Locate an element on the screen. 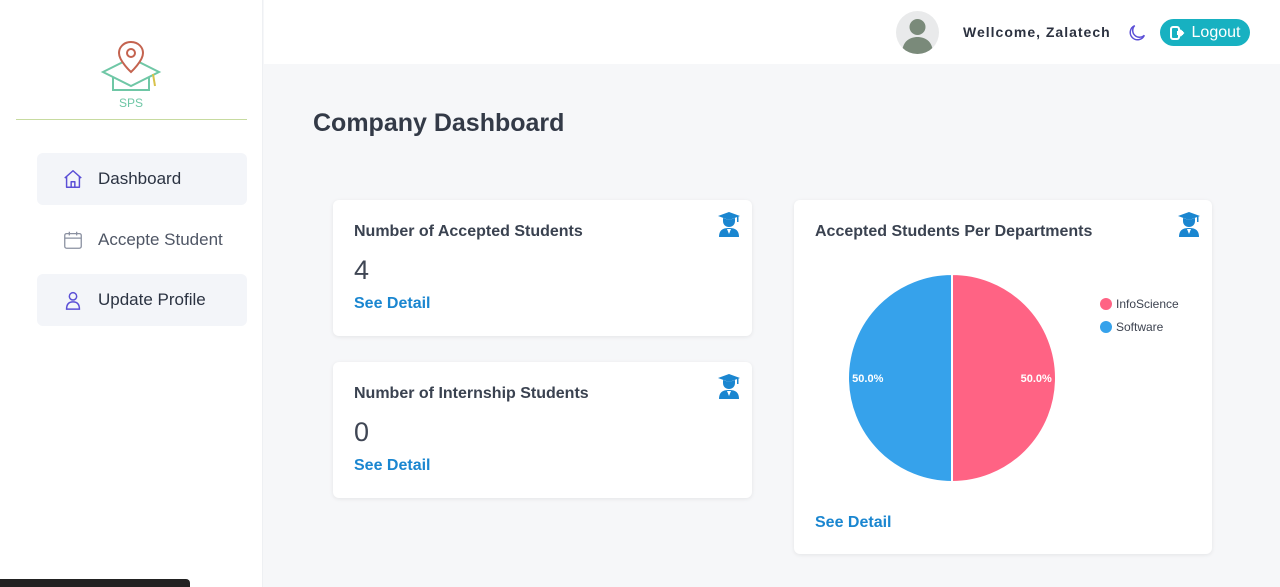 The height and width of the screenshot is (587, 1280). legend-label: InfoScience is located at coordinates (1147, 303).